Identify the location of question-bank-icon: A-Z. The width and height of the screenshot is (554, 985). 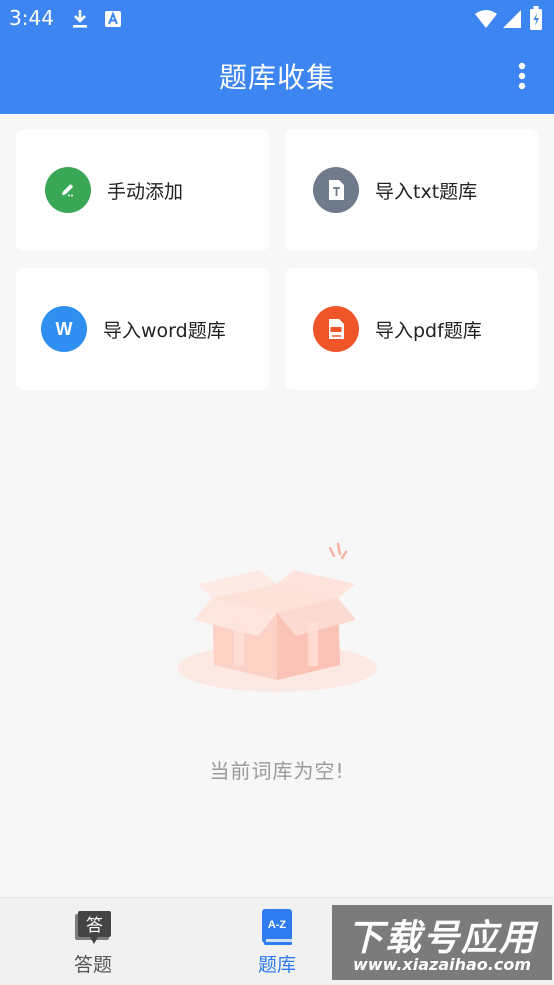
(277, 927).